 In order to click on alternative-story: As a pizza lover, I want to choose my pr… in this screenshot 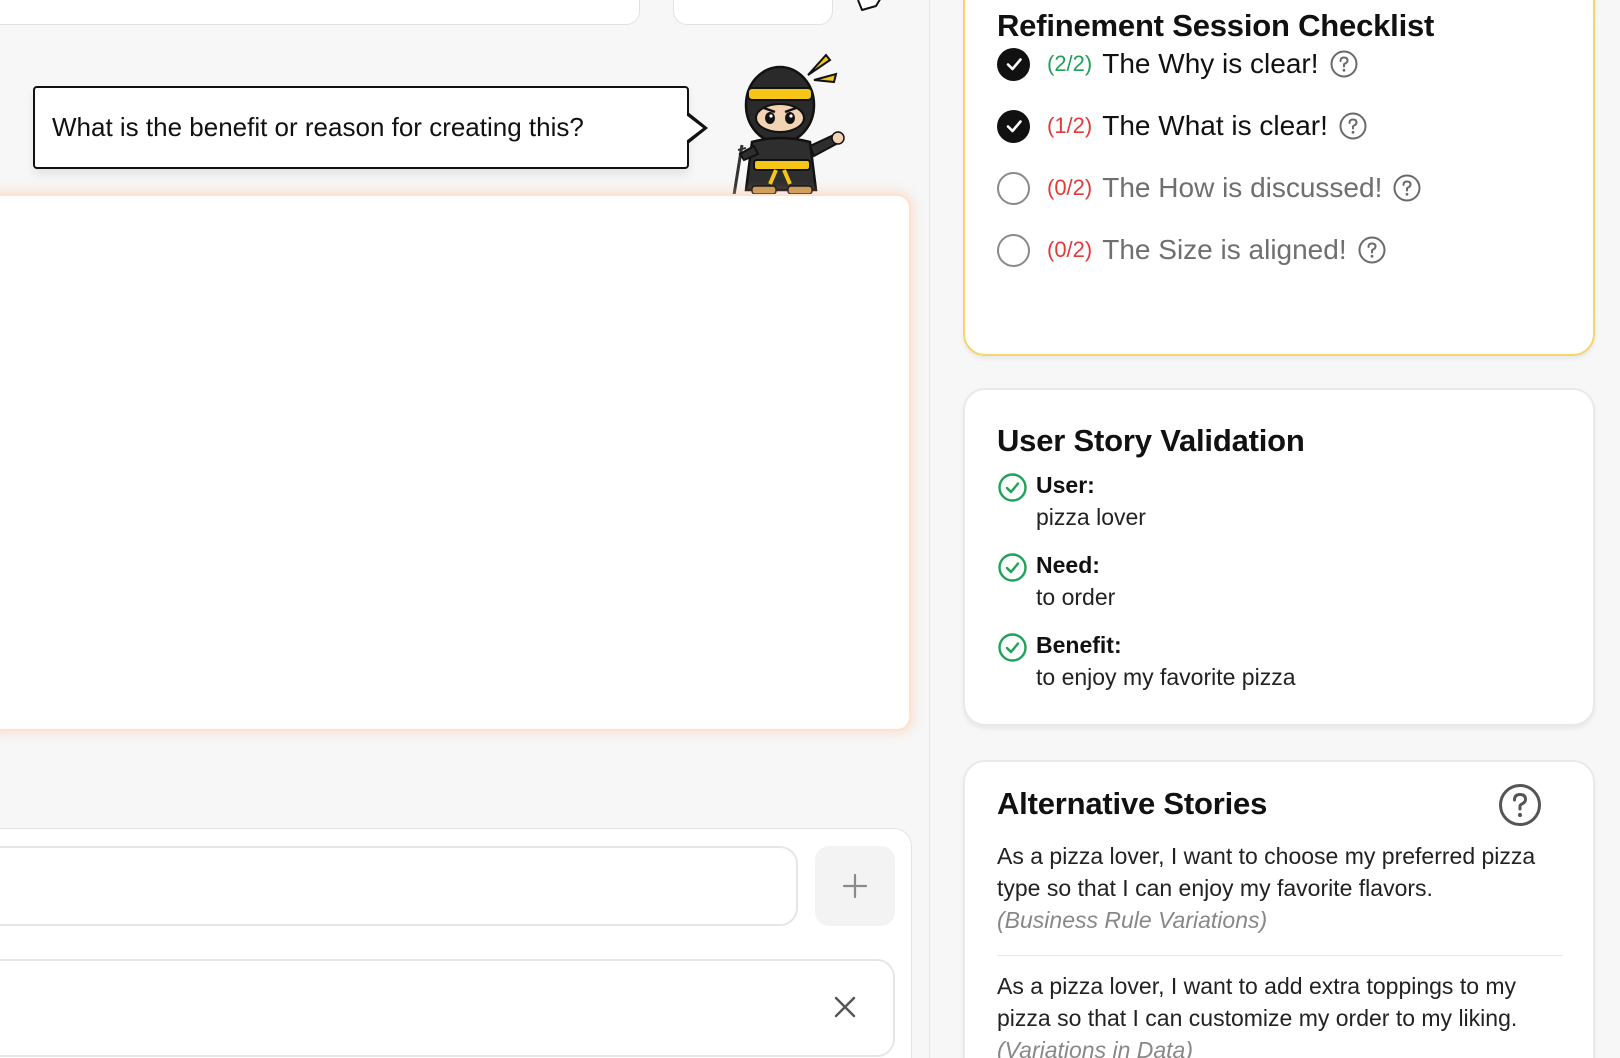, I will do `click(1280, 888)`.